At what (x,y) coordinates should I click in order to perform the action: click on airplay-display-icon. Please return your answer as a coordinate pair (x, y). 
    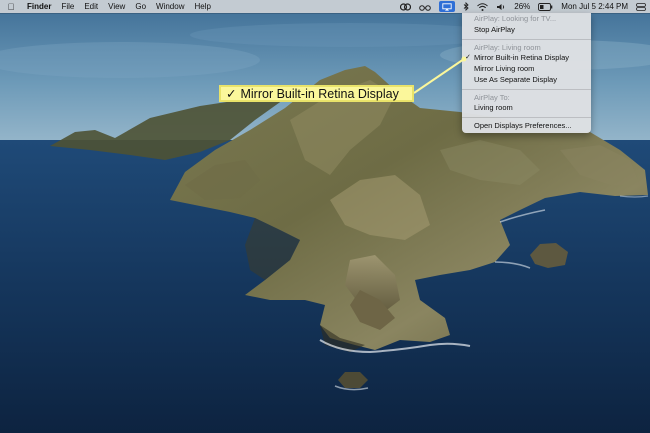
    Looking at the image, I should click on (447, 6).